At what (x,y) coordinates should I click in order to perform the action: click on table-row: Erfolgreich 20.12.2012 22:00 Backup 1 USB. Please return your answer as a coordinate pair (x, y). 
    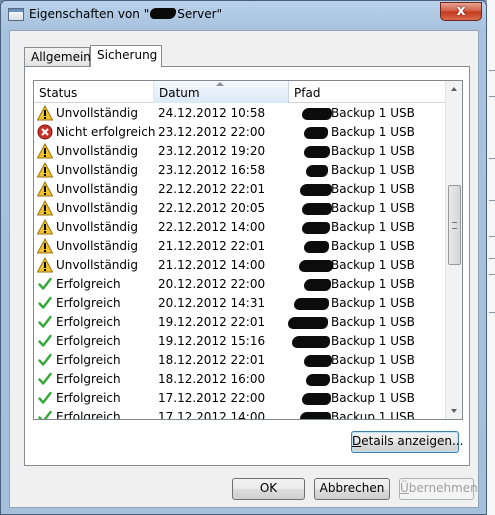
    Looking at the image, I should click on (240, 284).